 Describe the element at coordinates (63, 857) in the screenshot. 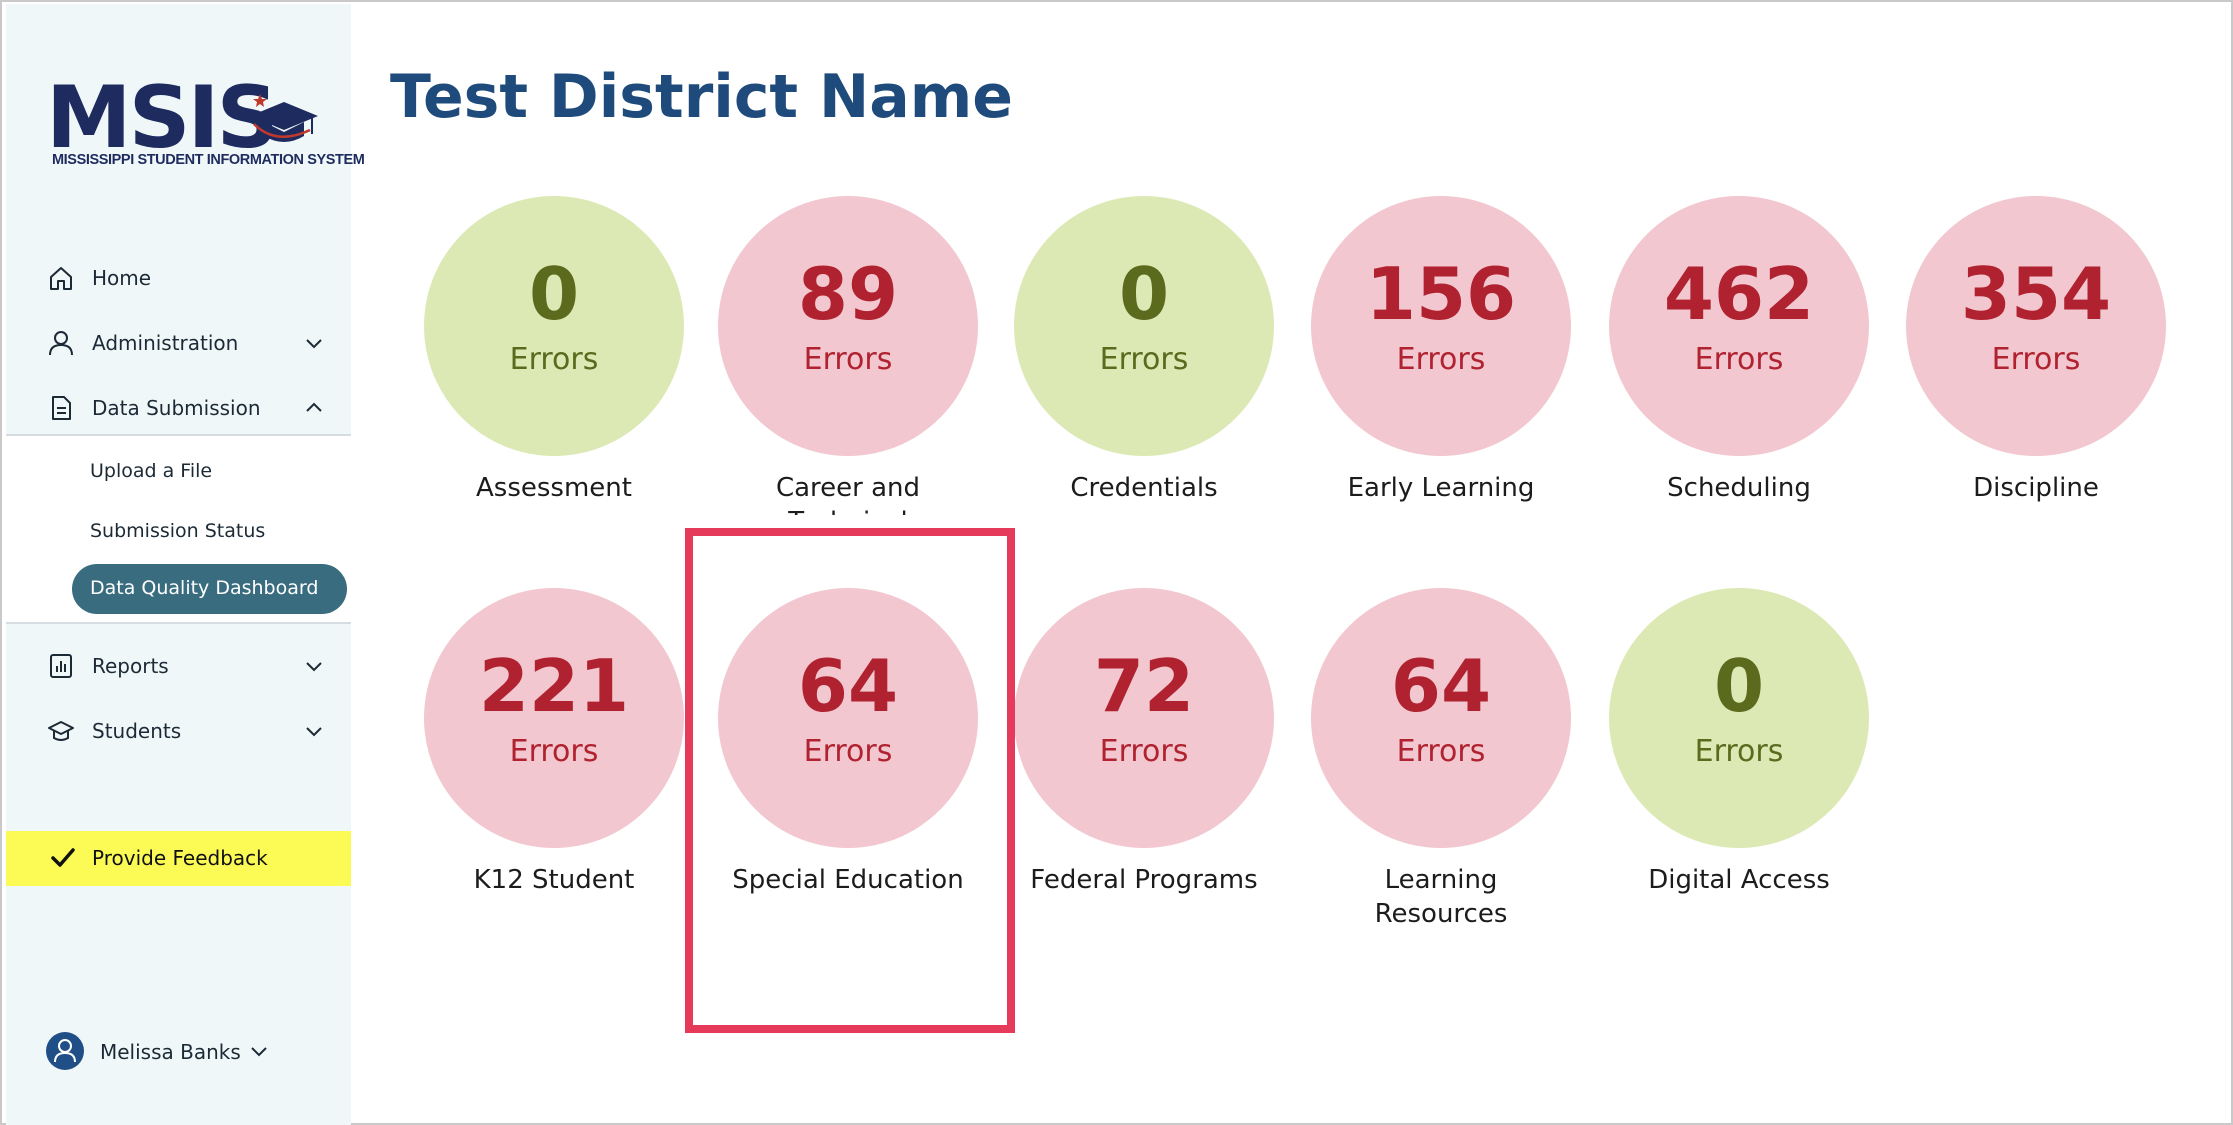

I see `checkmark-icon` at that location.